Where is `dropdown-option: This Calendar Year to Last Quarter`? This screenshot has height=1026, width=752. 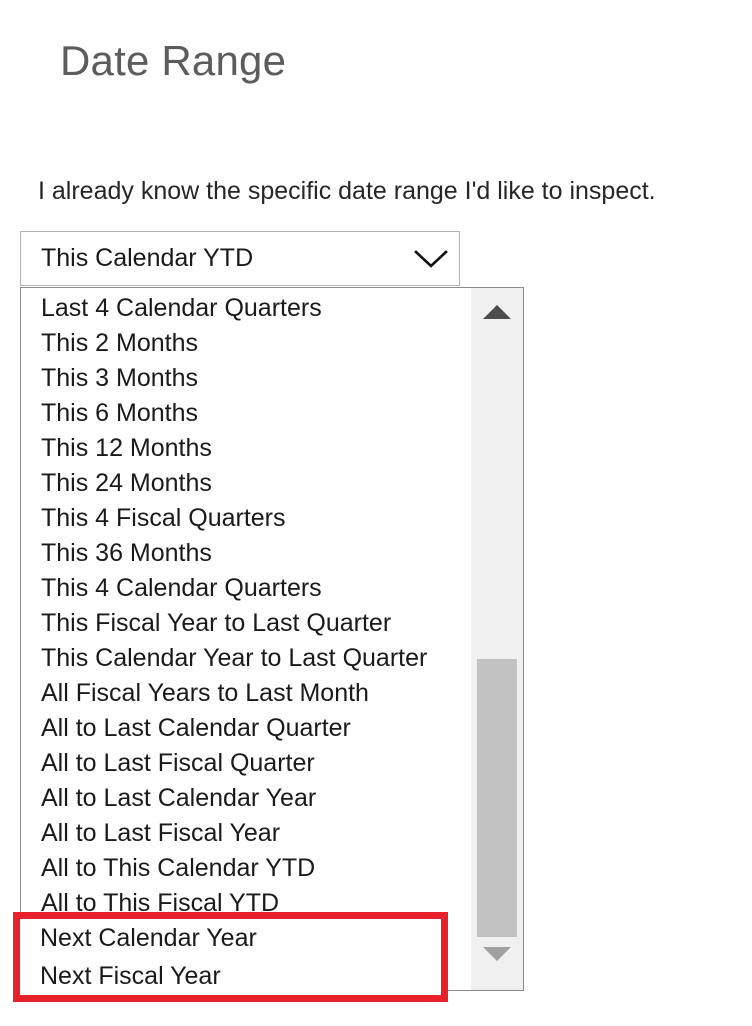 dropdown-option: This Calendar Year to Last Quarter is located at coordinates (245, 658).